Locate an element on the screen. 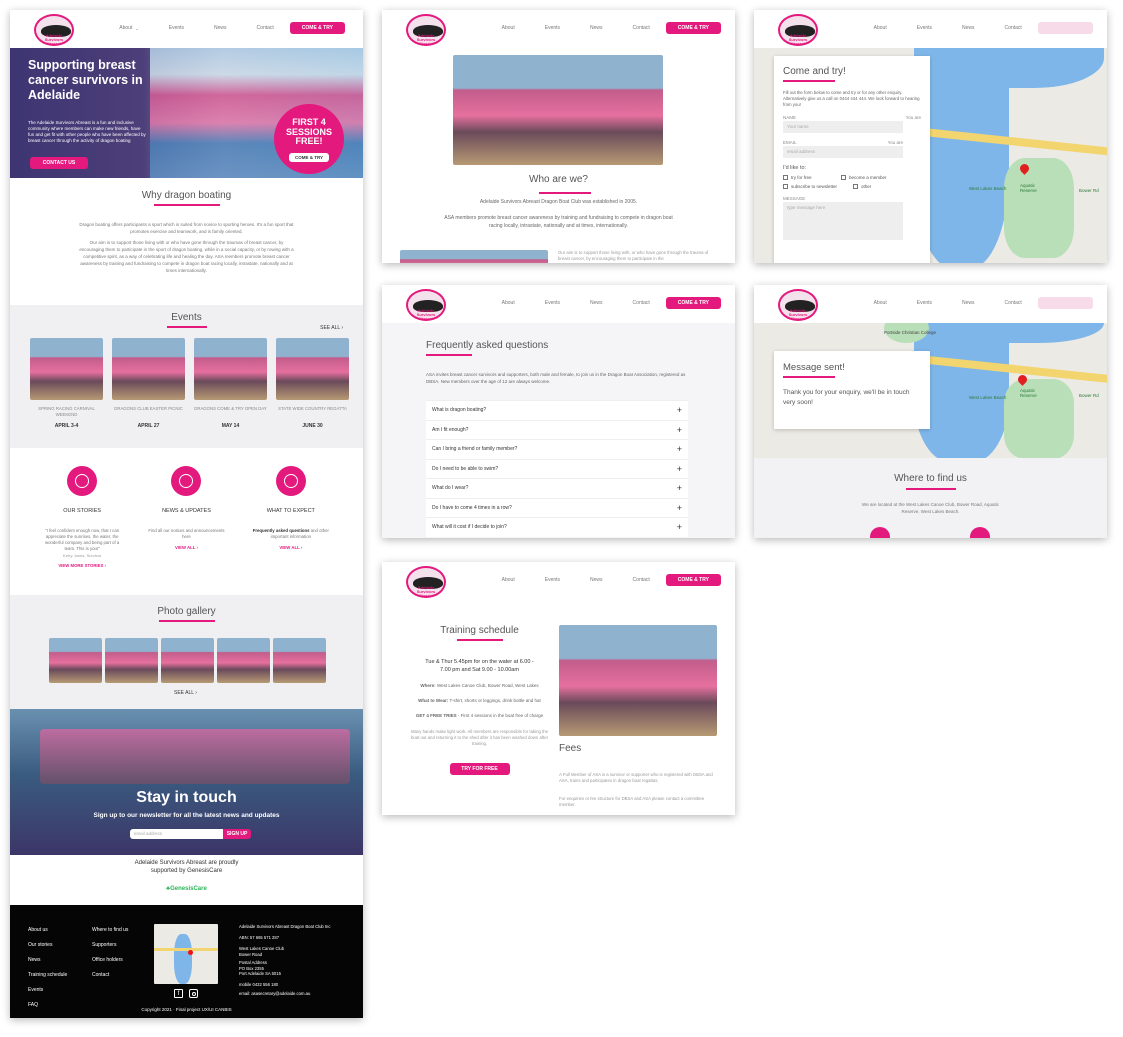 The width and height of the screenshot is (1123, 1037). faq-item: What do I wear? + is located at coordinates (557, 488).